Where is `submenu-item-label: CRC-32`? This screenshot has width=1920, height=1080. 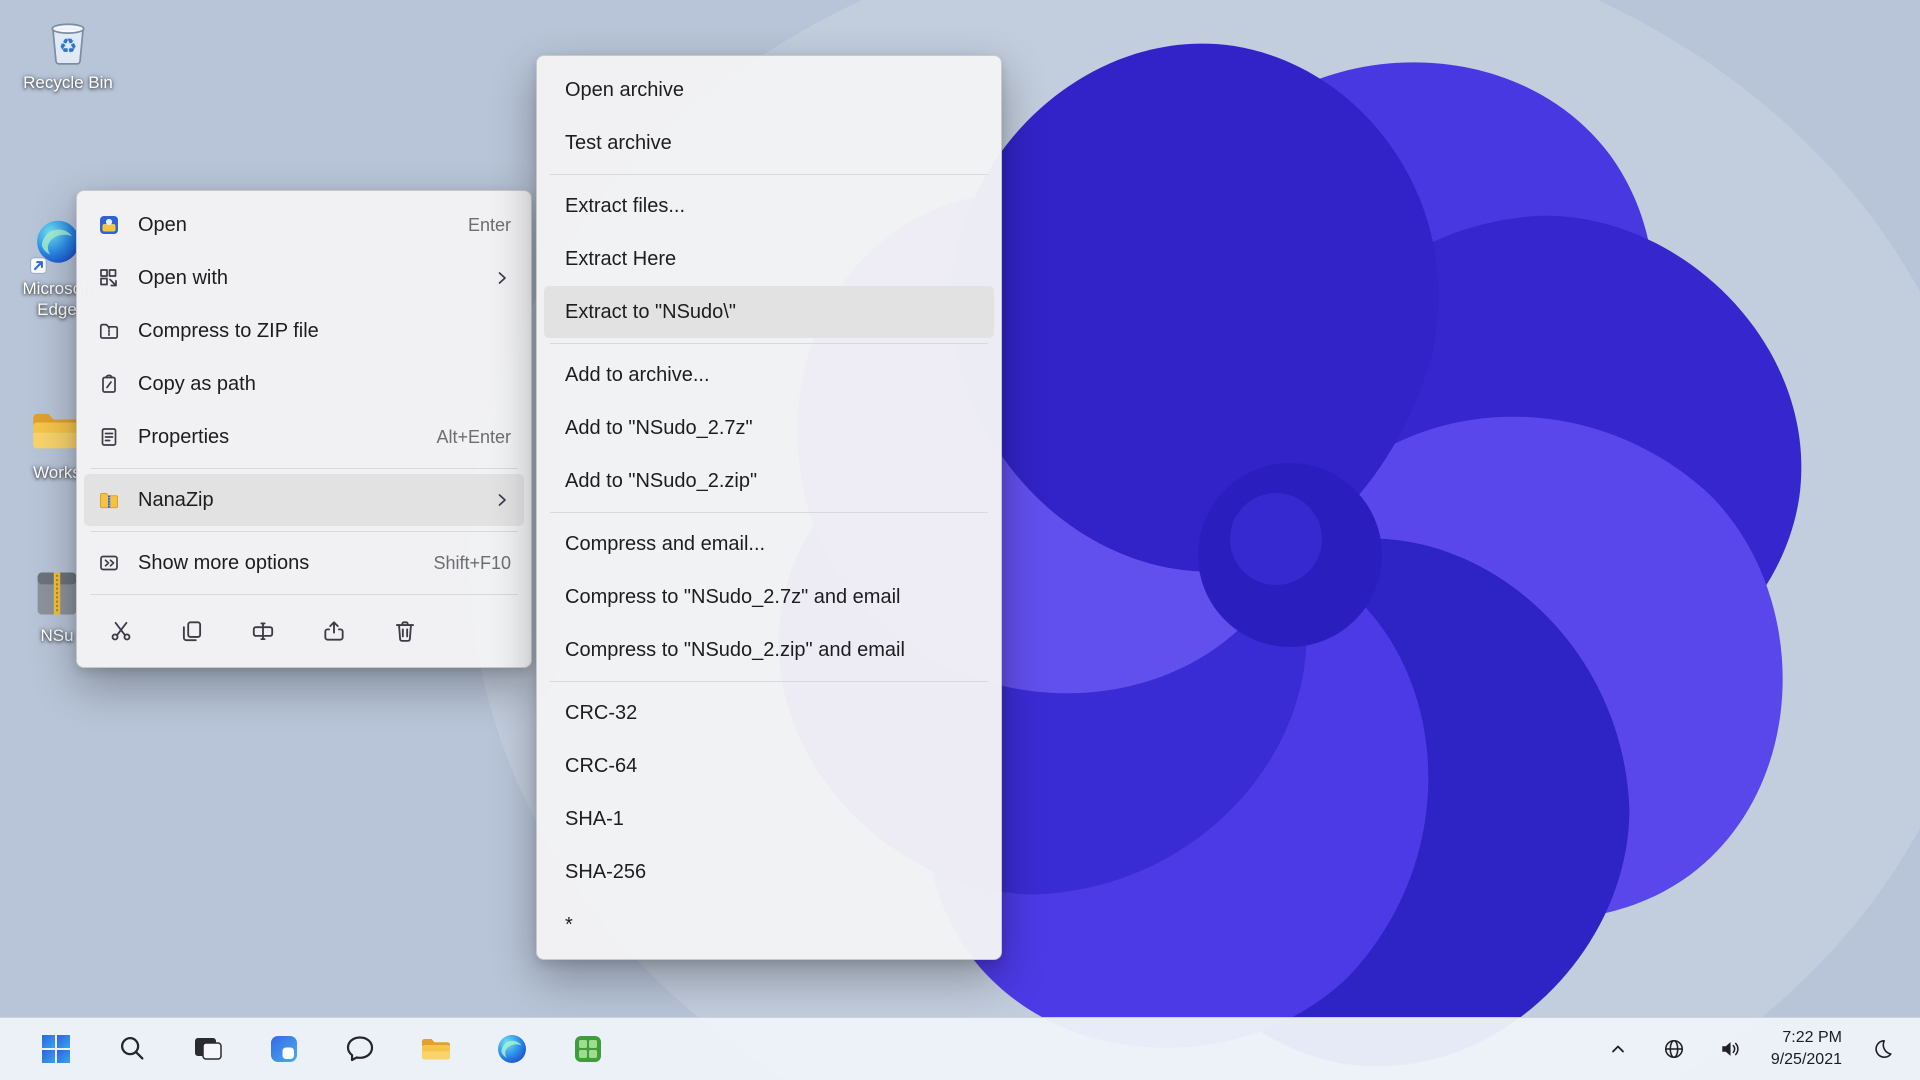 submenu-item-label: CRC-32 is located at coordinates (601, 712).